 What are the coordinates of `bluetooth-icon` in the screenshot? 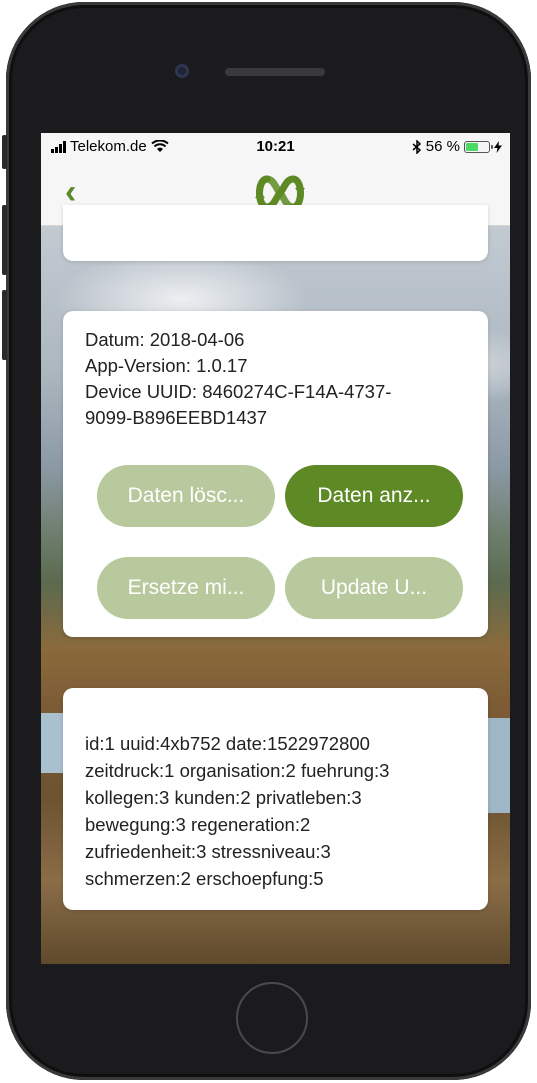 It's located at (416, 146).